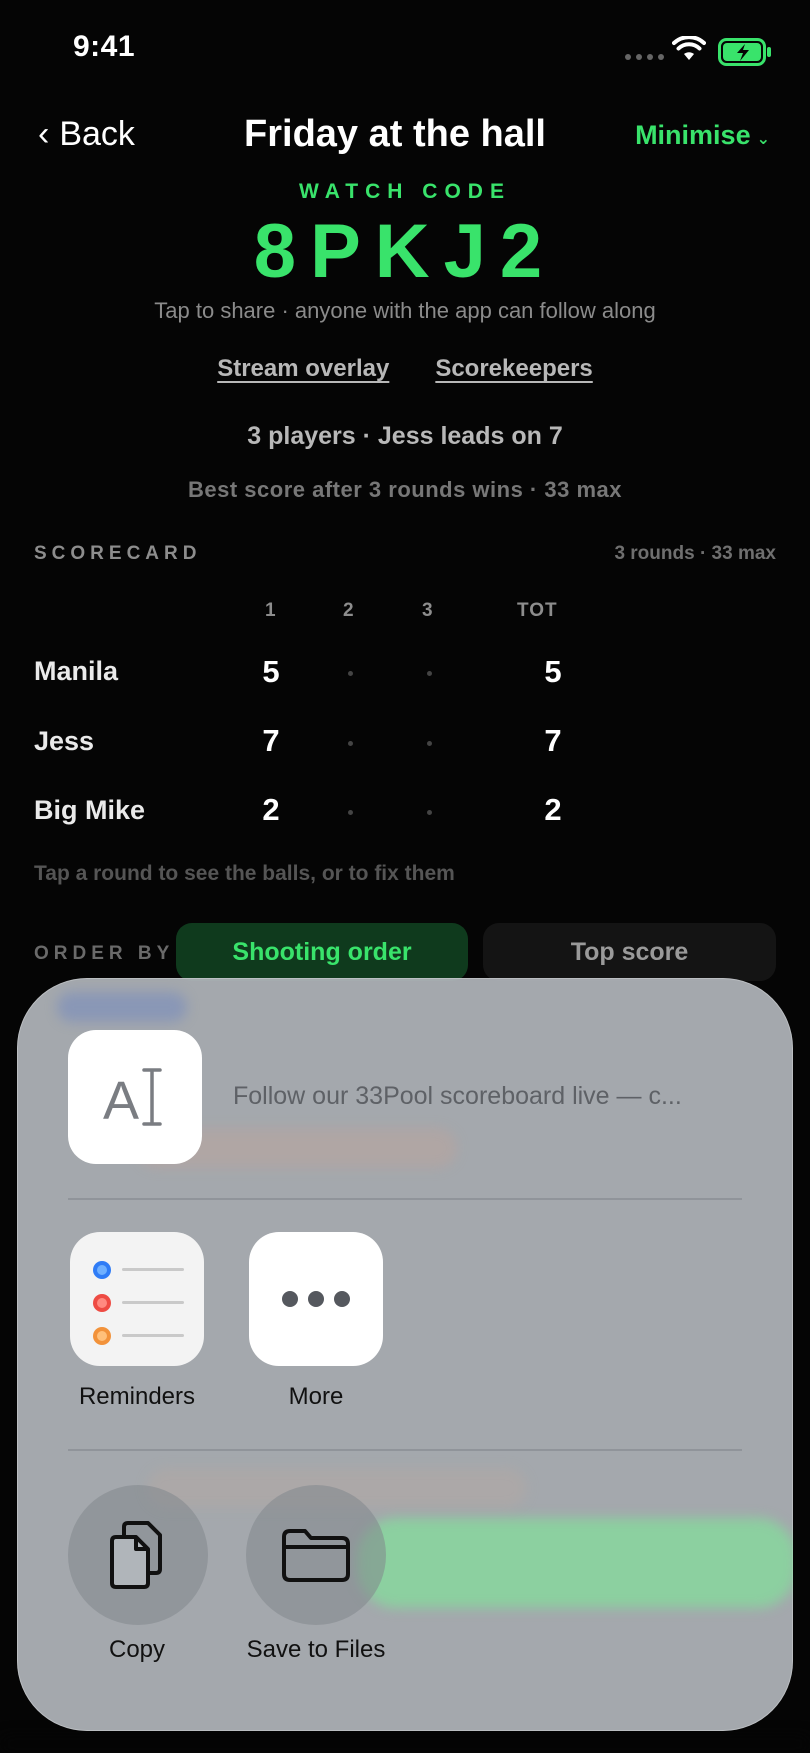  I want to click on game-rules: Best score after 3 rounds wins · 33 max, so click(405, 489).